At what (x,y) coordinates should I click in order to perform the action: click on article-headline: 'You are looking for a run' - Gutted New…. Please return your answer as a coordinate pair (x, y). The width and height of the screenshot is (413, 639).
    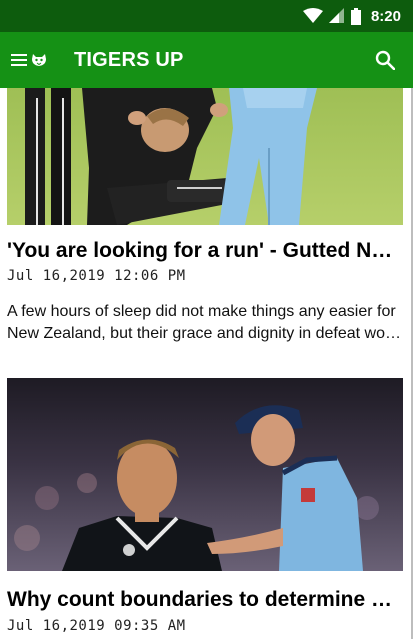
    Looking at the image, I should click on (205, 251).